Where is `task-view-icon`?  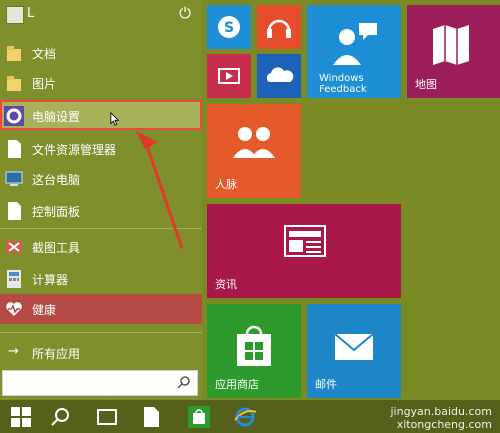
task-view-icon is located at coordinates (107, 417).